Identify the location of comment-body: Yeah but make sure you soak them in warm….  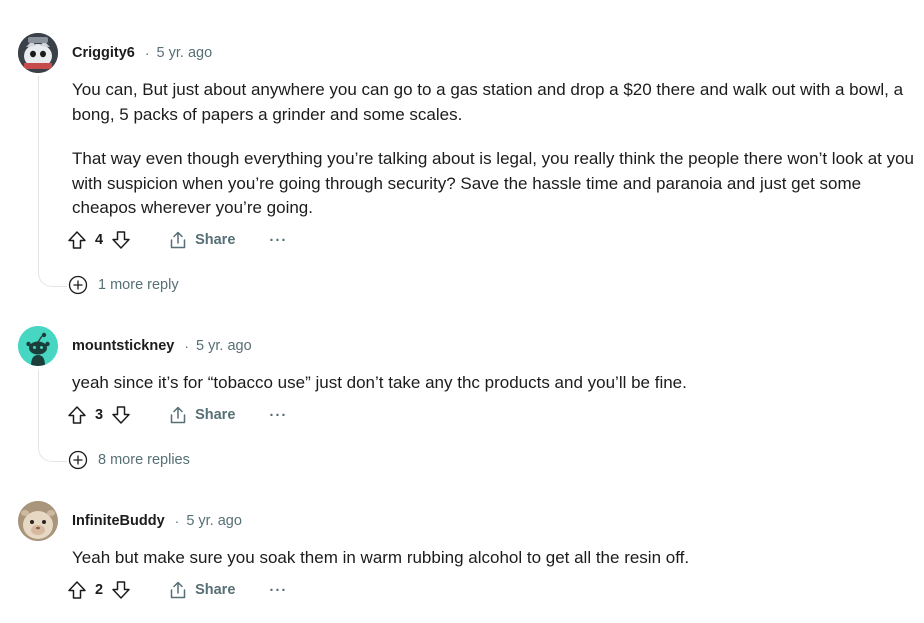
(494, 558).